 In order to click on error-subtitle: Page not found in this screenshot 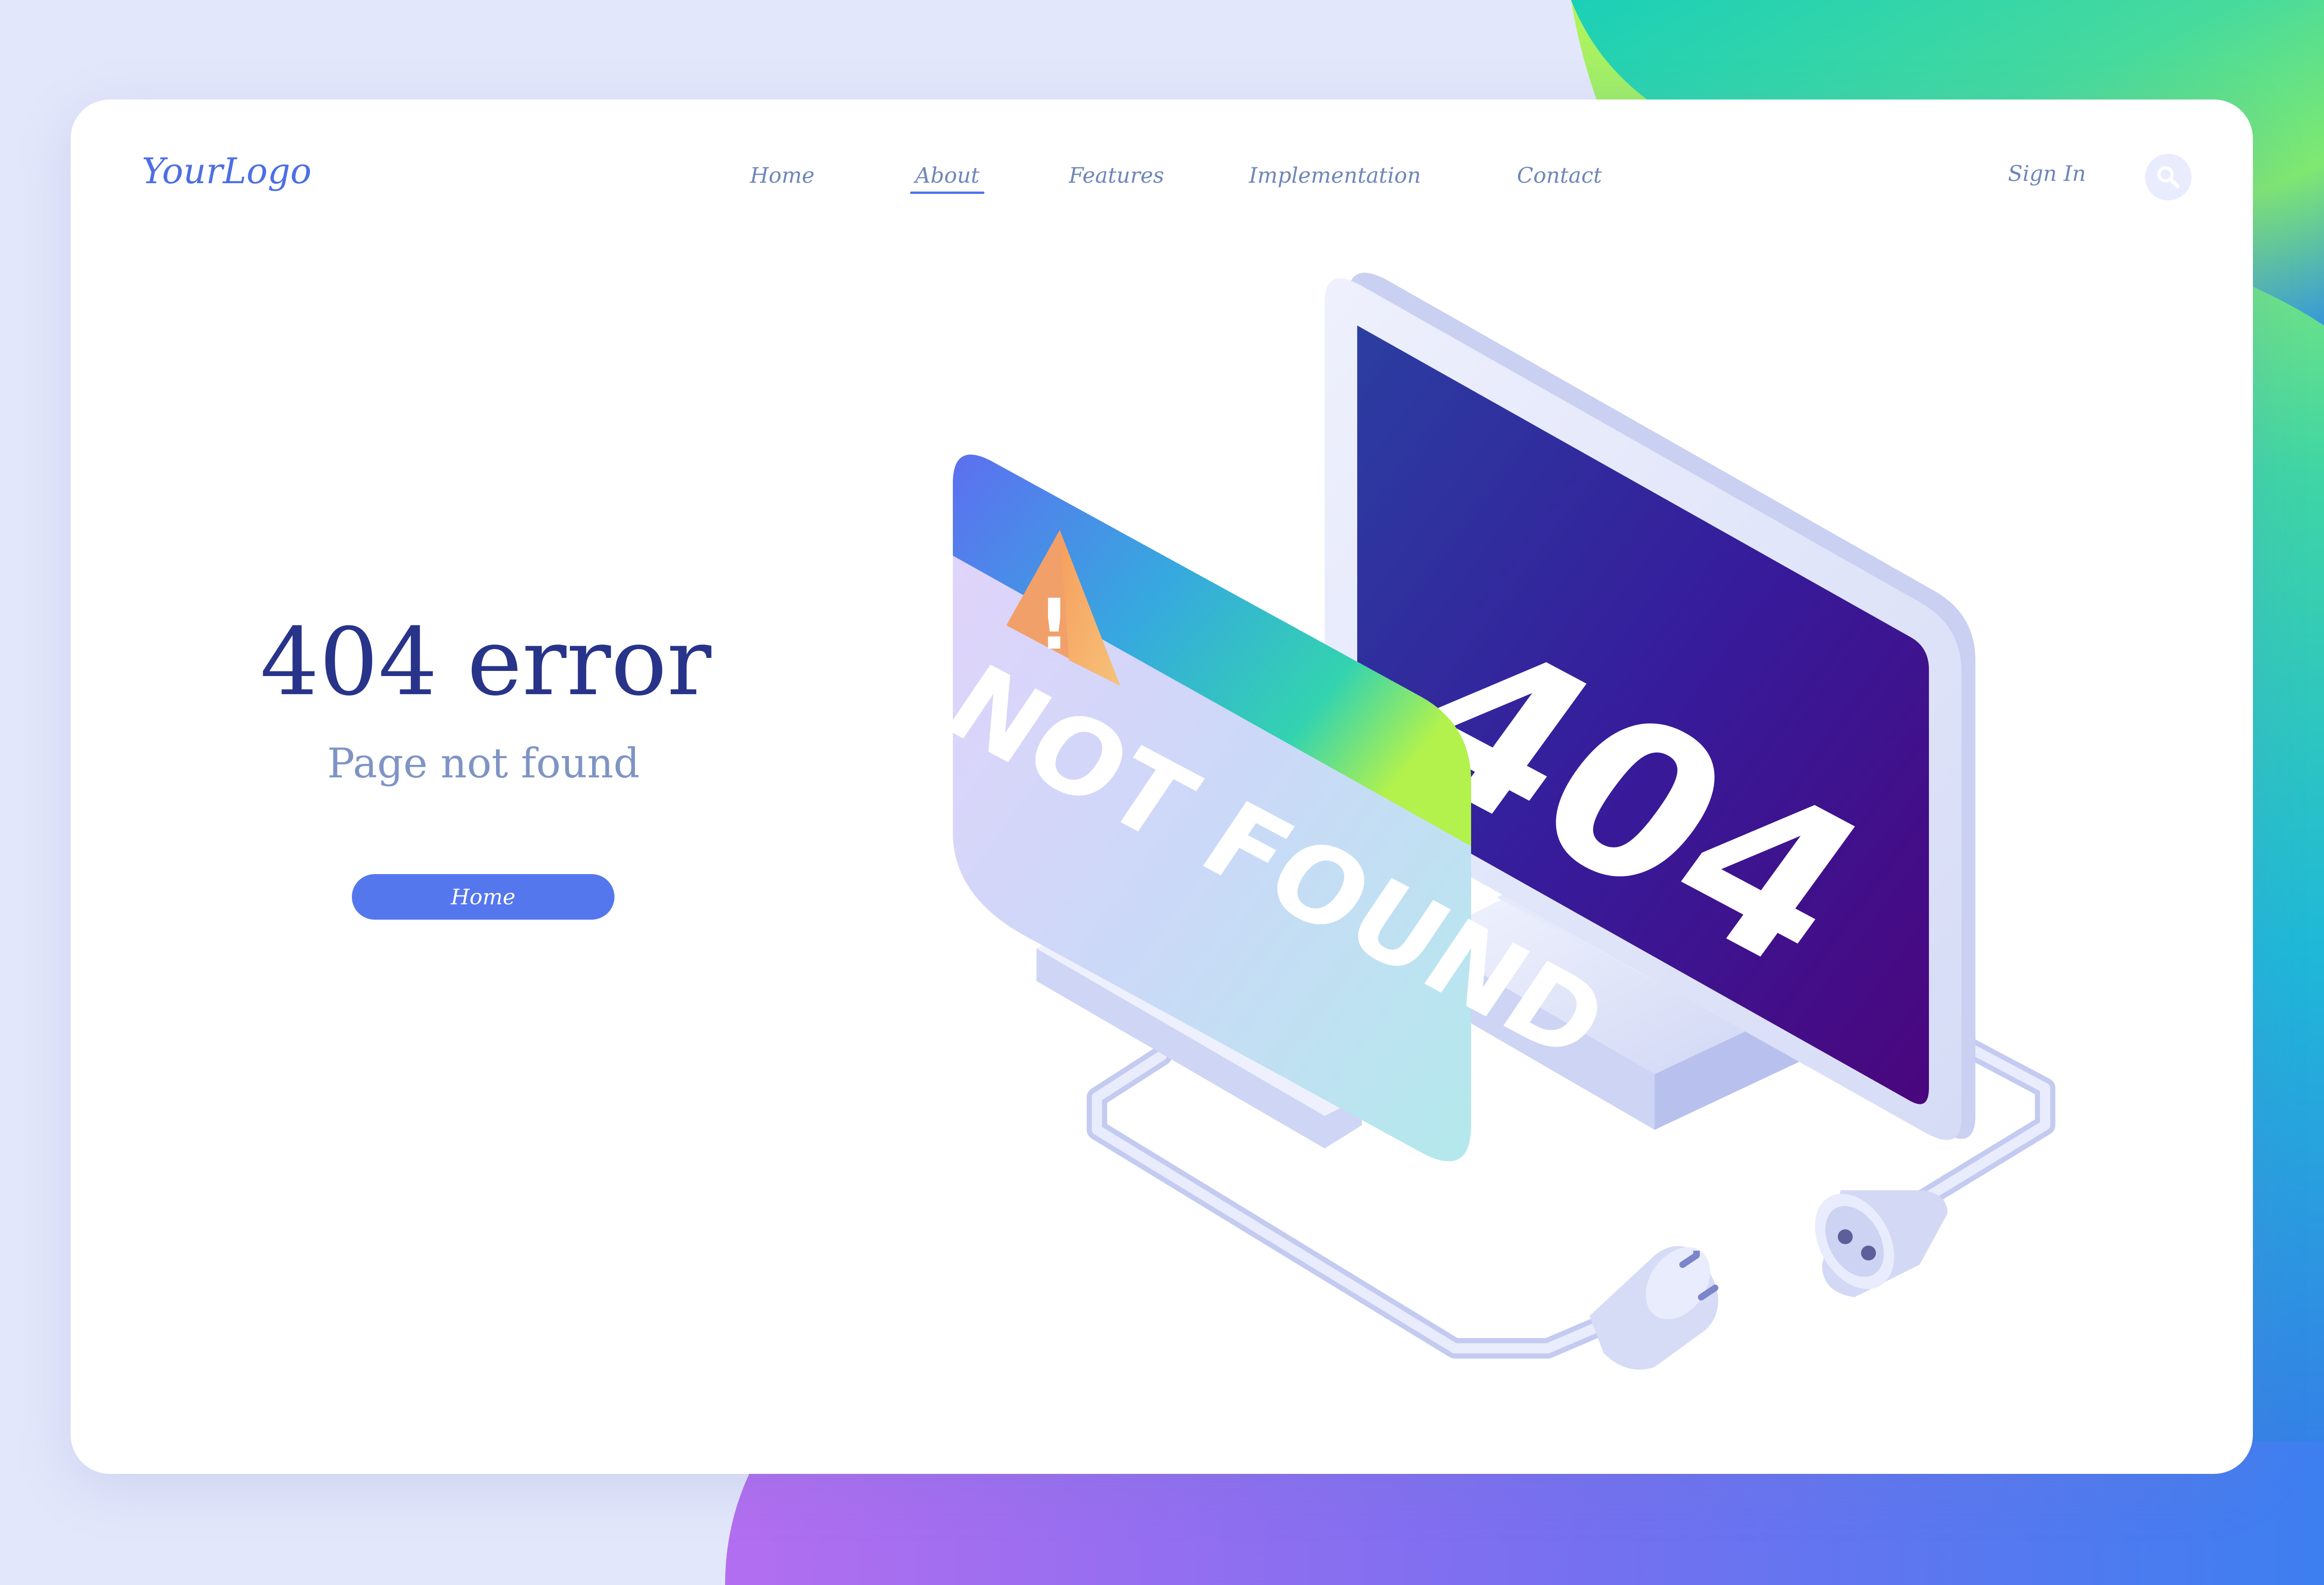, I will do `click(483, 763)`.